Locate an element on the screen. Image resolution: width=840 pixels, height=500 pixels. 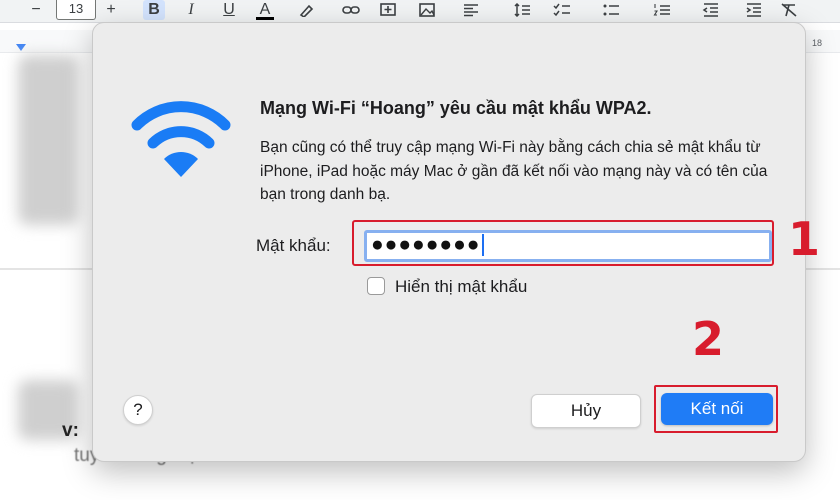
password-input: ●●●●●●●● is located at coordinates (568, 246).